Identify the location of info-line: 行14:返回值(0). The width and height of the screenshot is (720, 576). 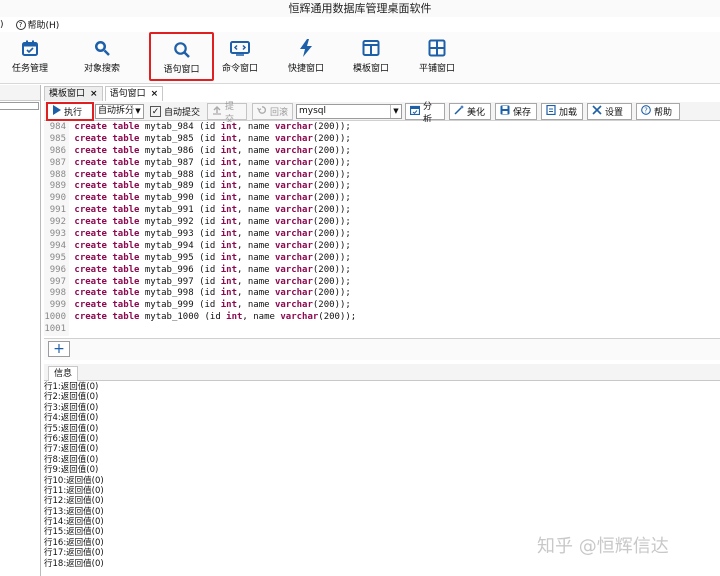
(74, 522).